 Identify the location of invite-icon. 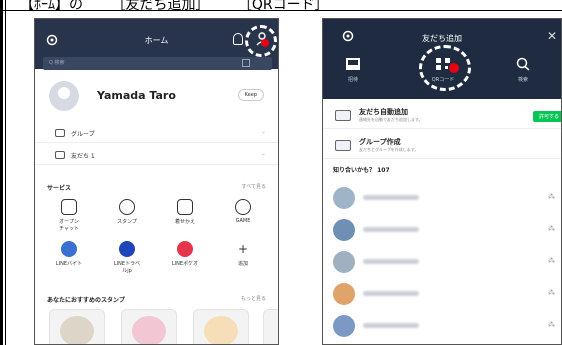
(353, 64).